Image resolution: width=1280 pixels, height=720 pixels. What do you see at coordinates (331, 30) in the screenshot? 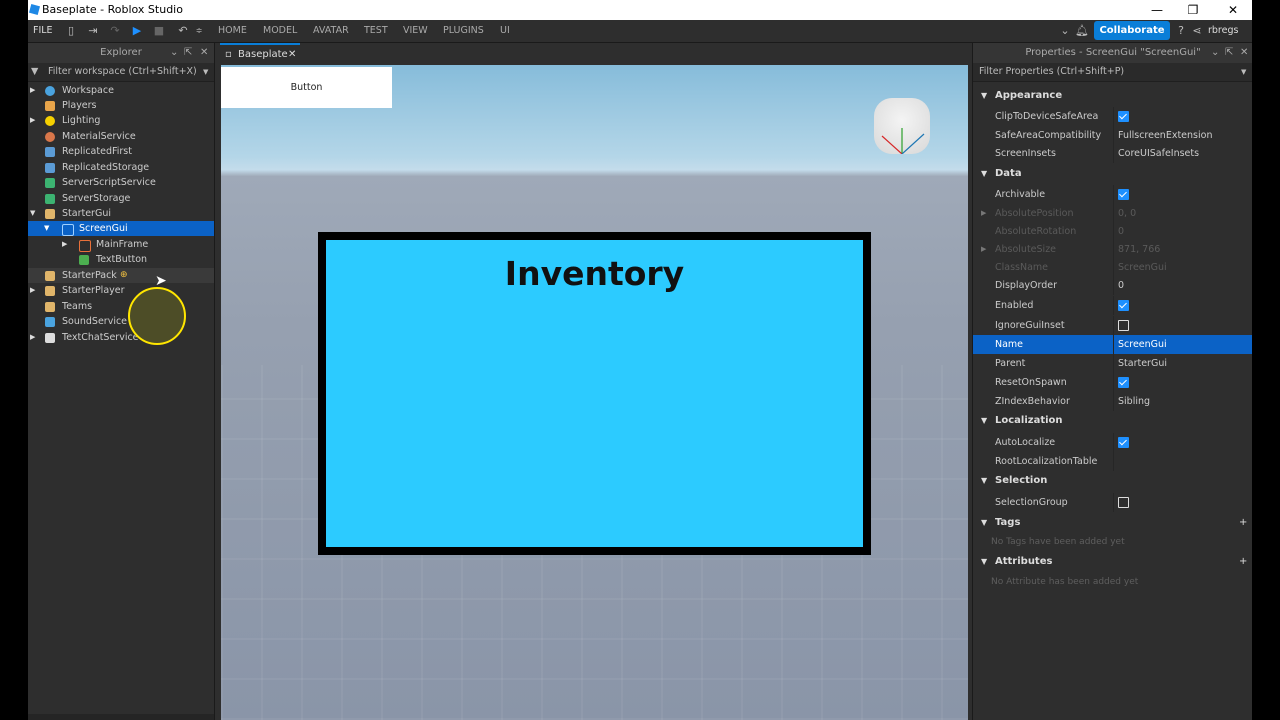
I see `tab-avatar: AVATAR` at bounding box center [331, 30].